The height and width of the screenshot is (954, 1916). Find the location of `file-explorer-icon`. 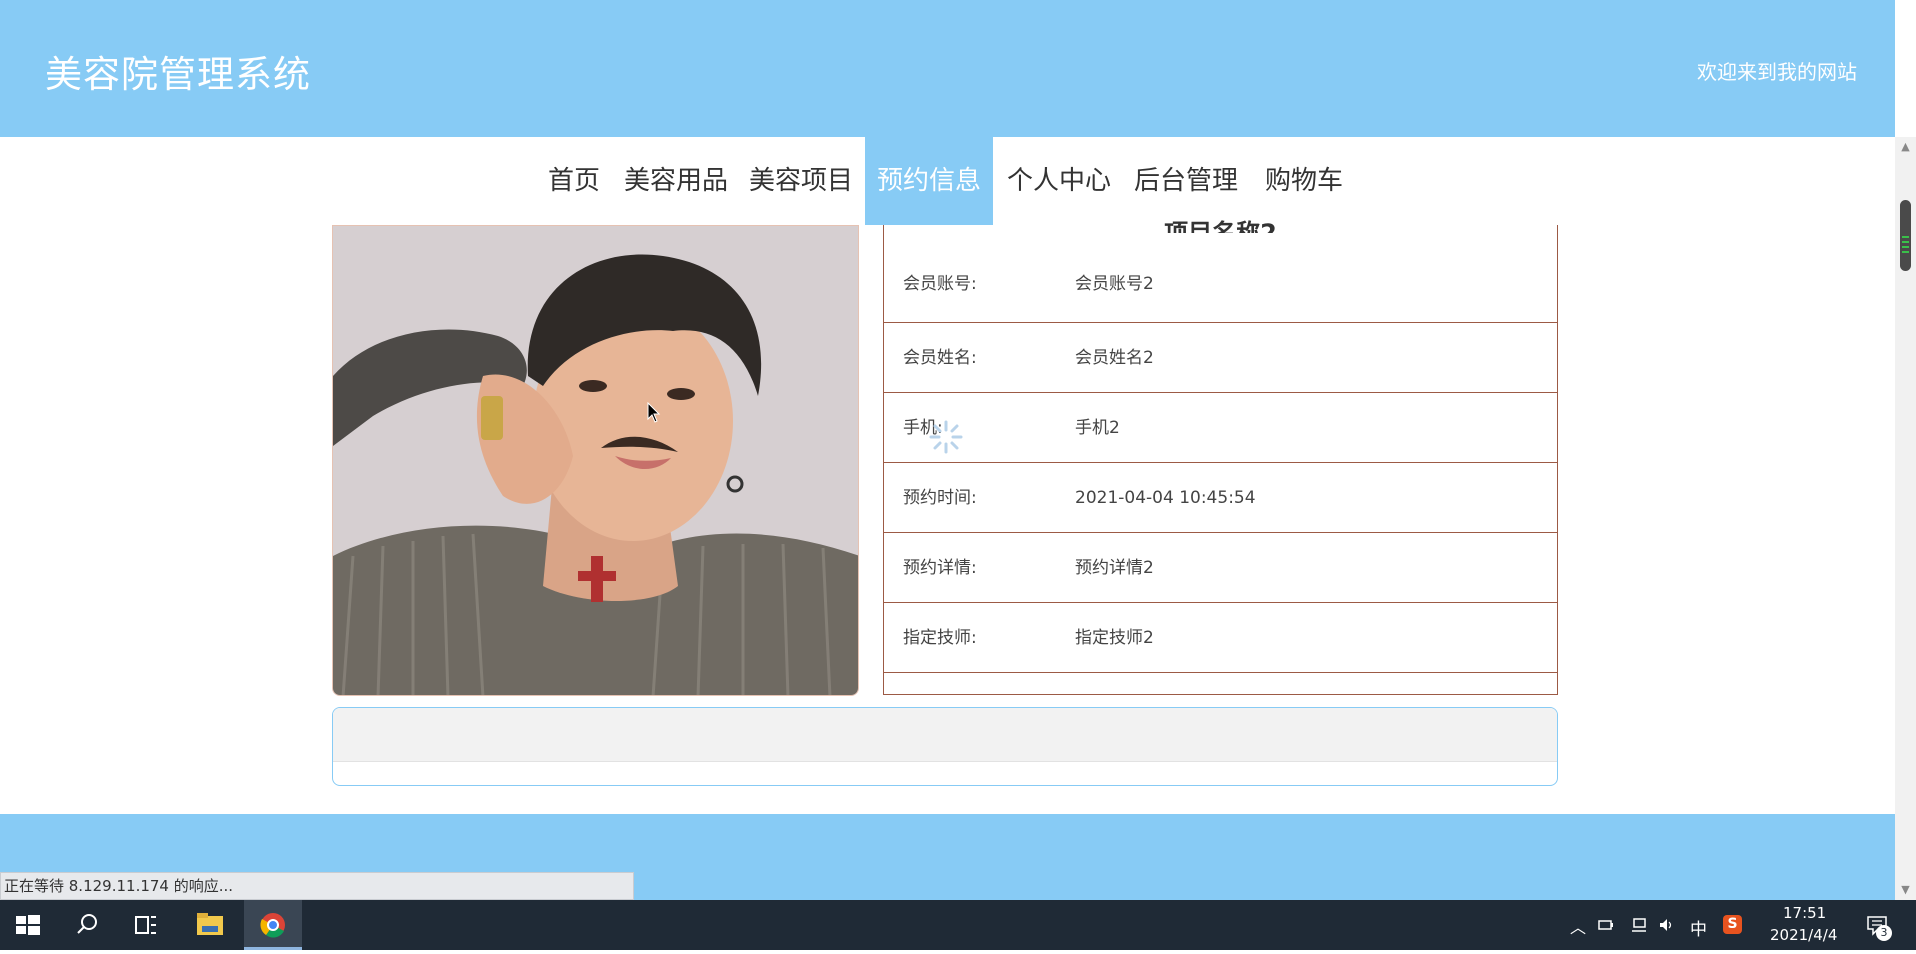

file-explorer-icon is located at coordinates (209, 925).